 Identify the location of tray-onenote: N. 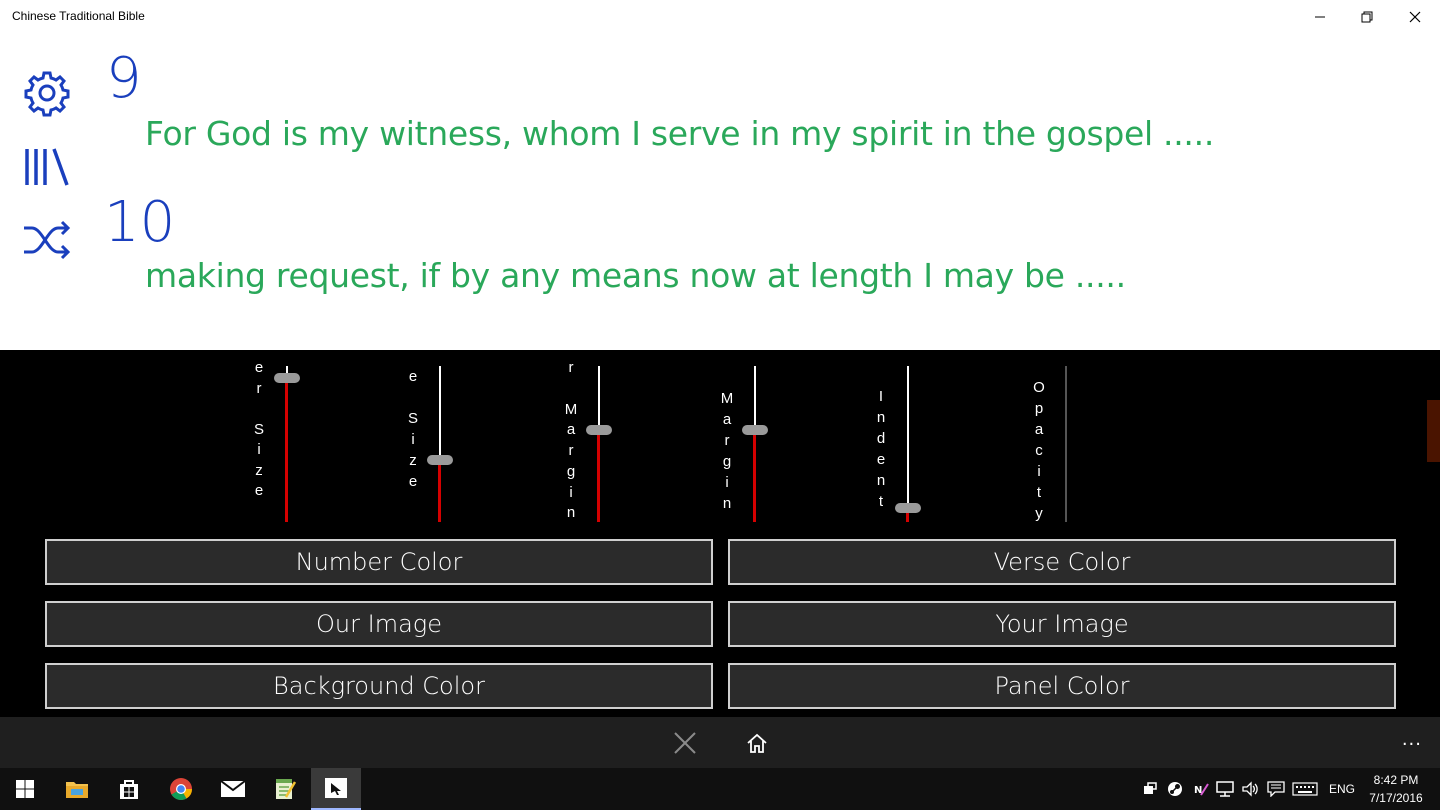
(1201, 789).